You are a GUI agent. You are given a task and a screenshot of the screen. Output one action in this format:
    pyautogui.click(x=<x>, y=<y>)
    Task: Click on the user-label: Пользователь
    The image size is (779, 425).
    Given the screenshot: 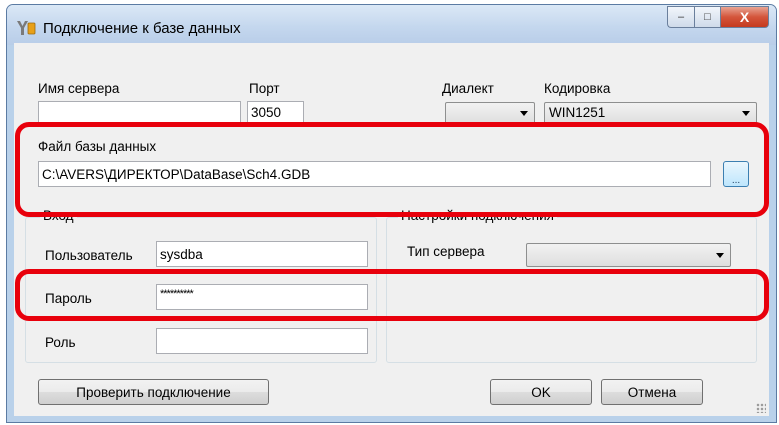 What is the action you would take?
    pyautogui.click(x=89, y=255)
    